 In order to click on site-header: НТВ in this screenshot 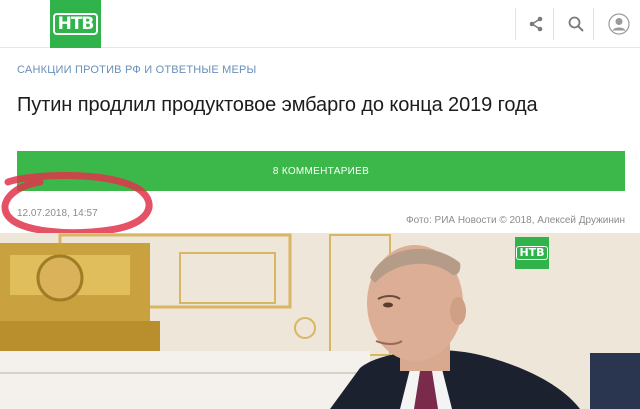, I will do `click(320, 24)`.